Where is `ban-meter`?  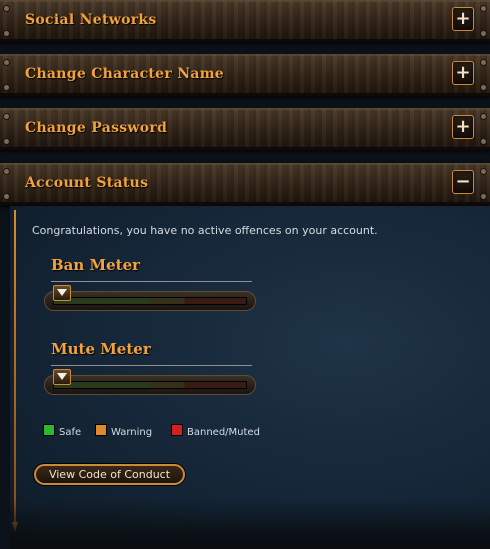
ban-meter is located at coordinates (150, 298).